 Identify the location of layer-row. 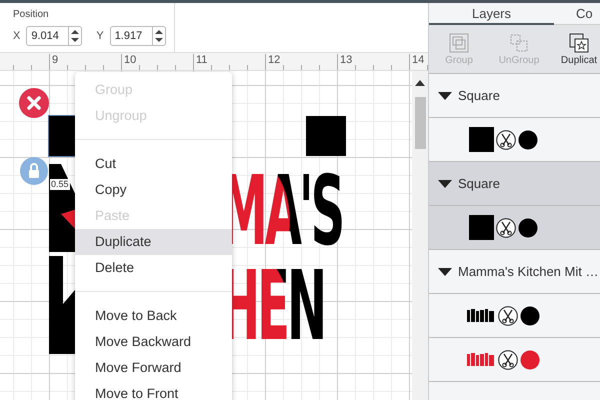
(514, 228).